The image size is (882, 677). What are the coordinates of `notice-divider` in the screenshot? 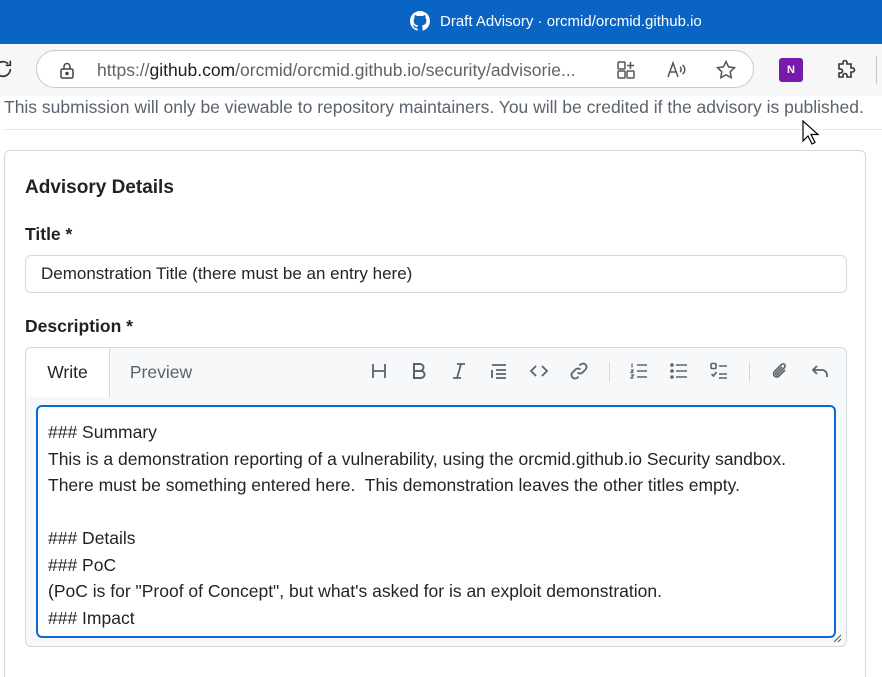 It's located at (443, 129).